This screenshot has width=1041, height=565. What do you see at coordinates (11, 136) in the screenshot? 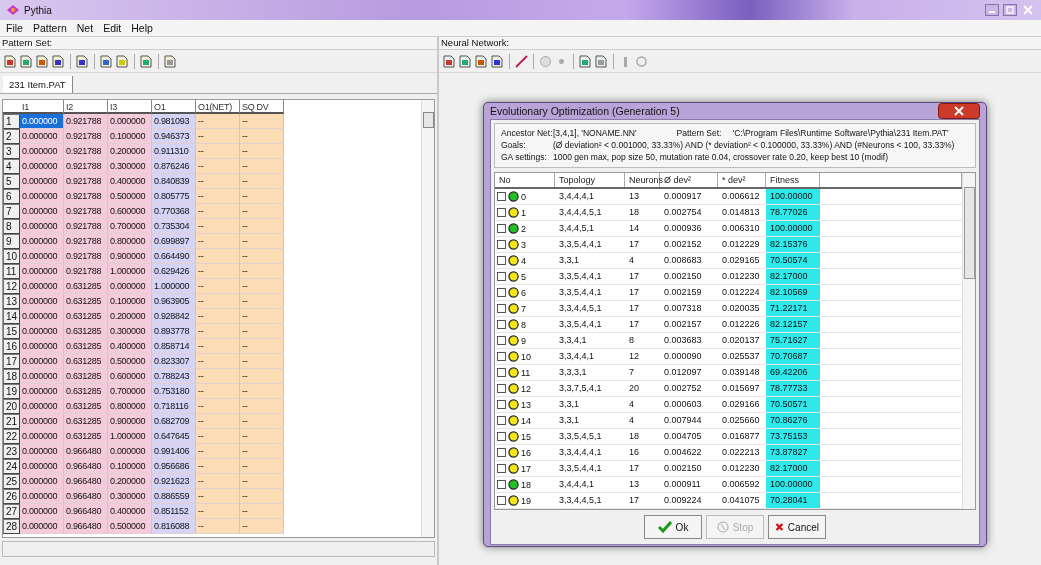
I see `row-number: 2` at bounding box center [11, 136].